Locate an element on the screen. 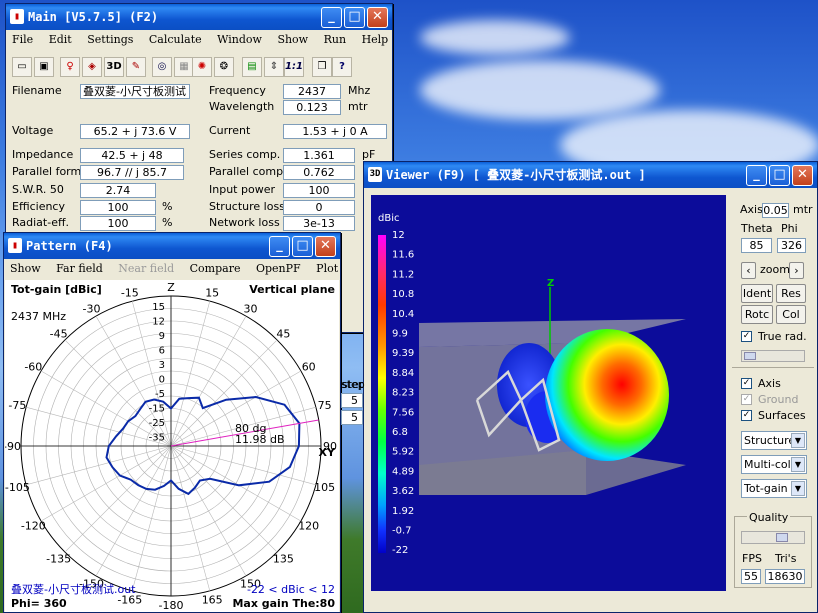 Image resolution: width=818 pixels, height=613 pixels. voltage-field: 65.2 + j 73.6 V is located at coordinates (135, 131).